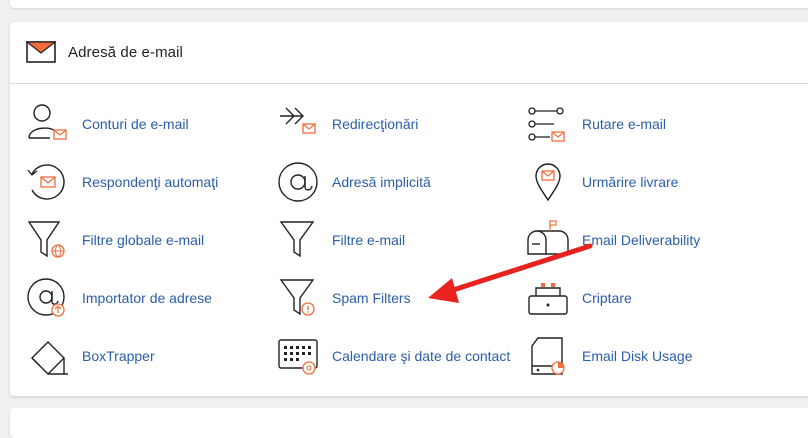 This screenshot has height=438, width=808. What do you see at coordinates (46, 297) in the screenshot?
I see `at-upload-icon` at bounding box center [46, 297].